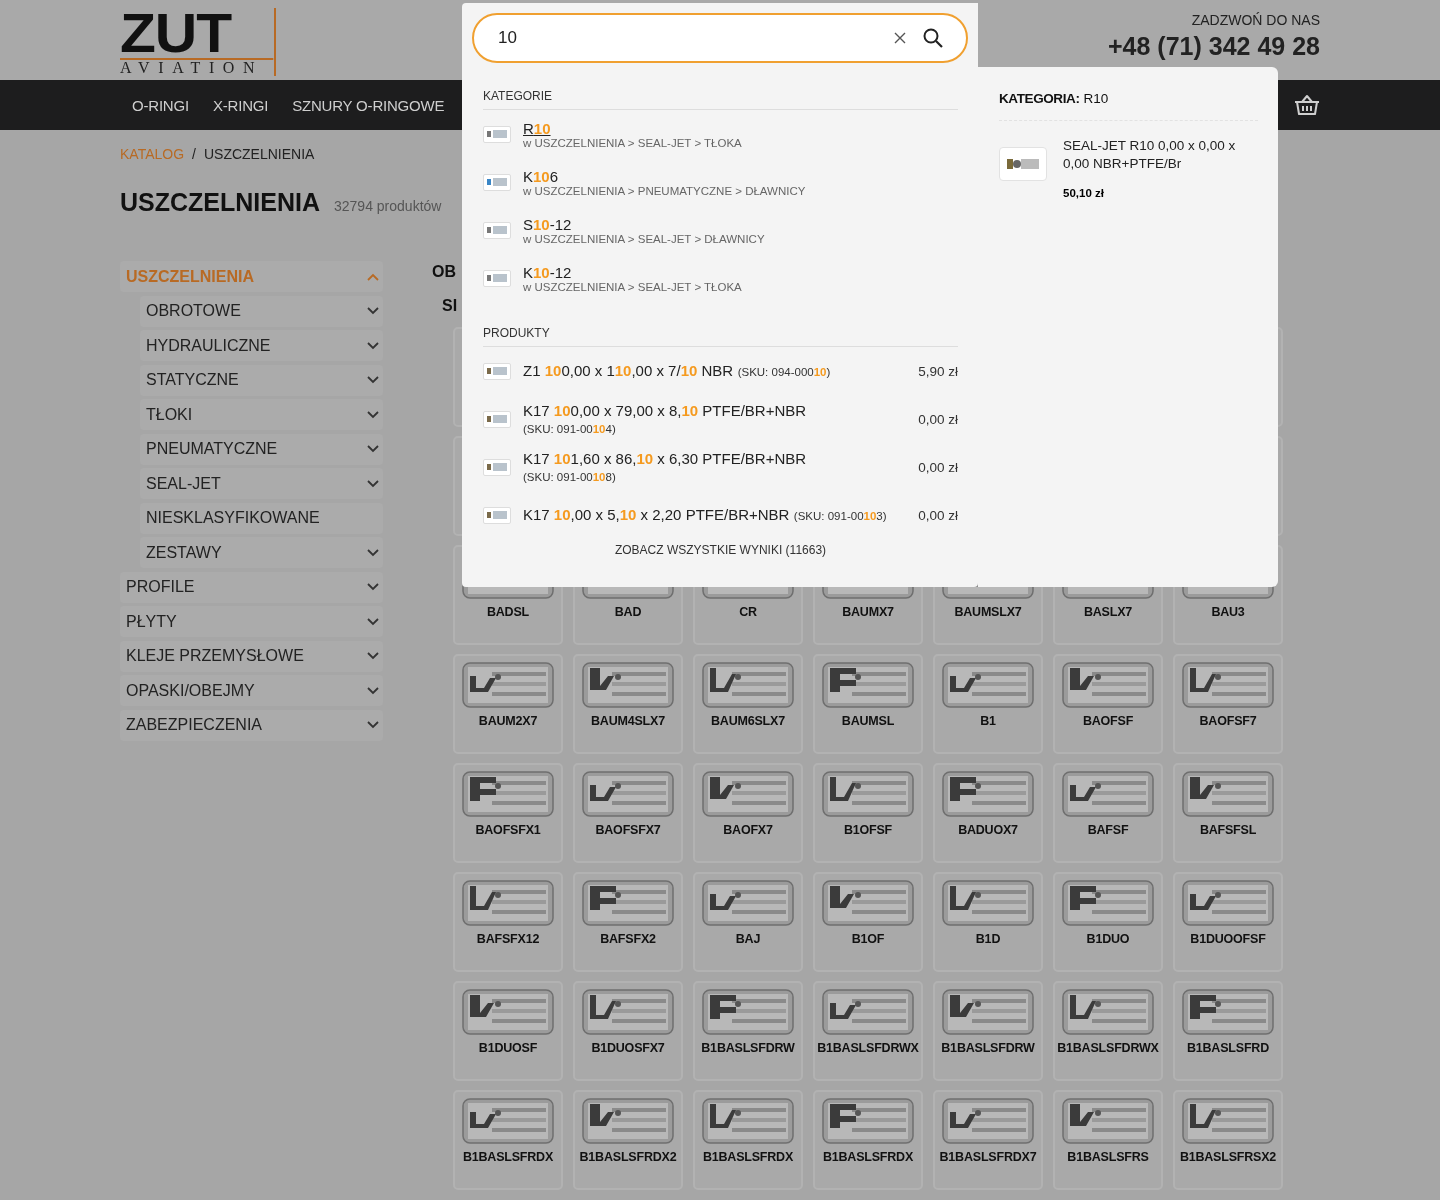  Describe the element at coordinates (261, 311) in the screenshot. I see `category-item: OBROTOWE` at that location.